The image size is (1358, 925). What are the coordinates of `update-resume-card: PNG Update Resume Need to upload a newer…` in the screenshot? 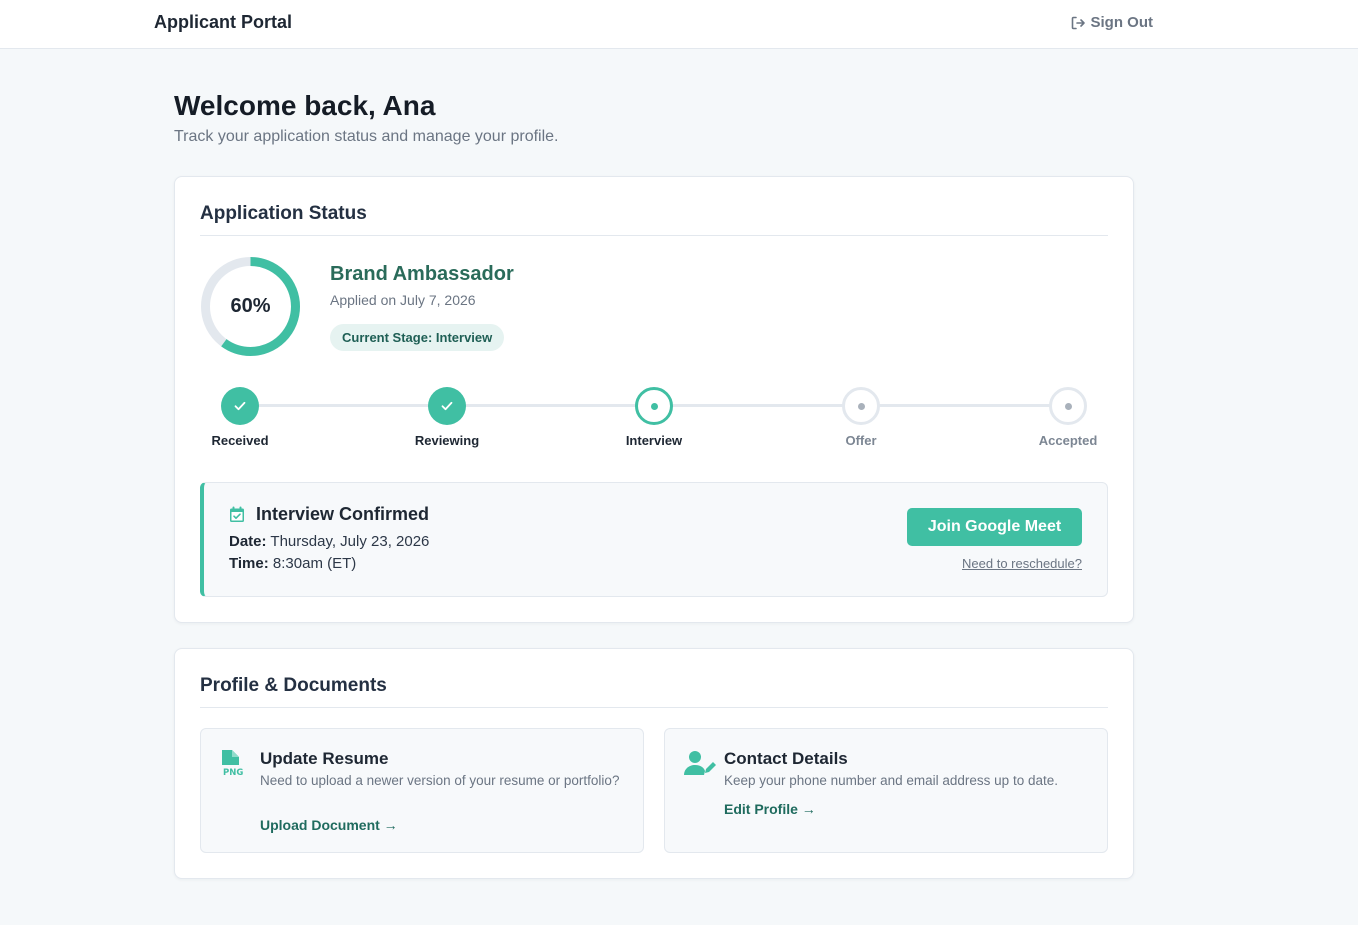 It's located at (422, 790).